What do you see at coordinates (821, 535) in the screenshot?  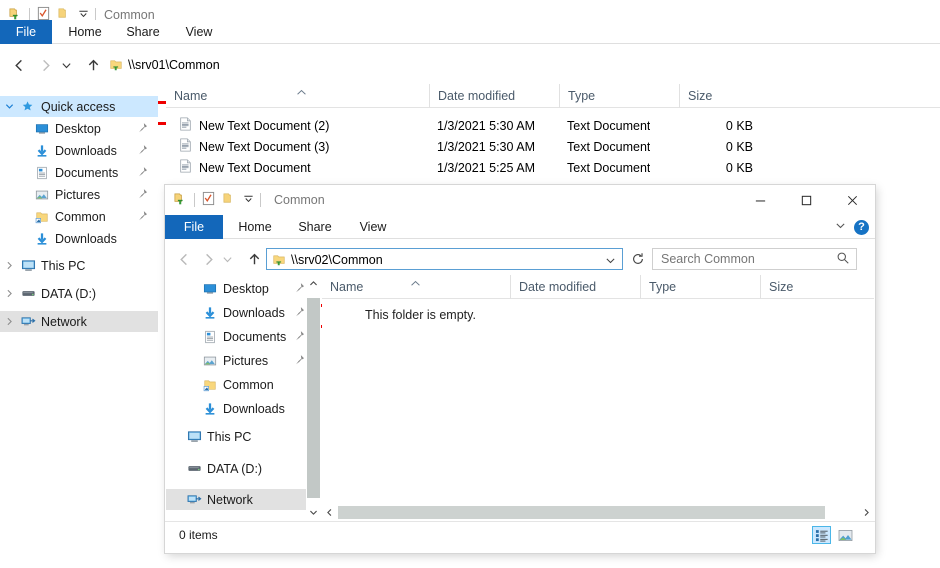 I see `details-view-button` at bounding box center [821, 535].